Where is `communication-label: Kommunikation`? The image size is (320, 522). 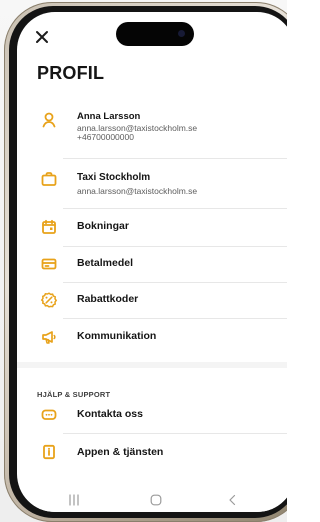 communication-label: Kommunikation is located at coordinates (117, 336).